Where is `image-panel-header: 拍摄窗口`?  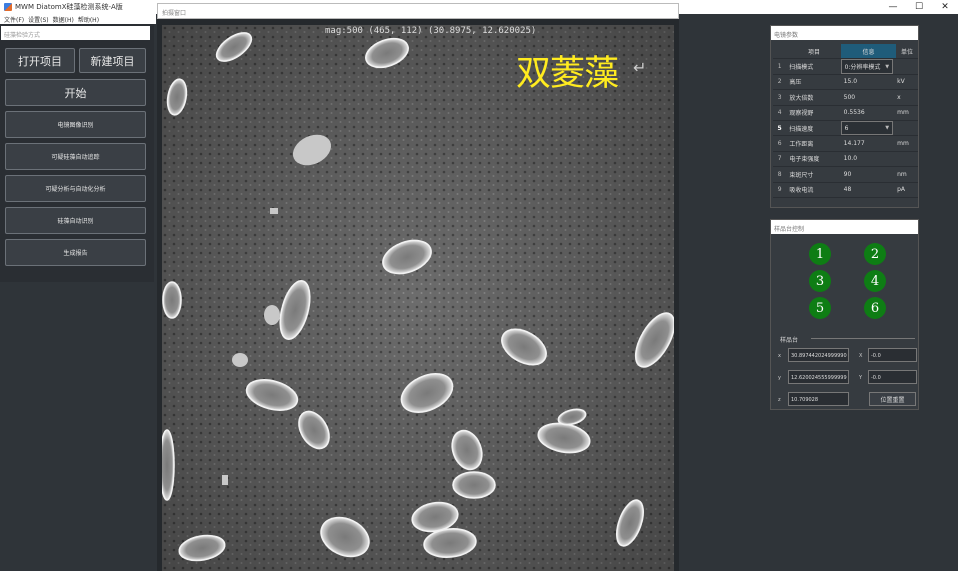 image-panel-header: 拍摄窗口 is located at coordinates (418, 11).